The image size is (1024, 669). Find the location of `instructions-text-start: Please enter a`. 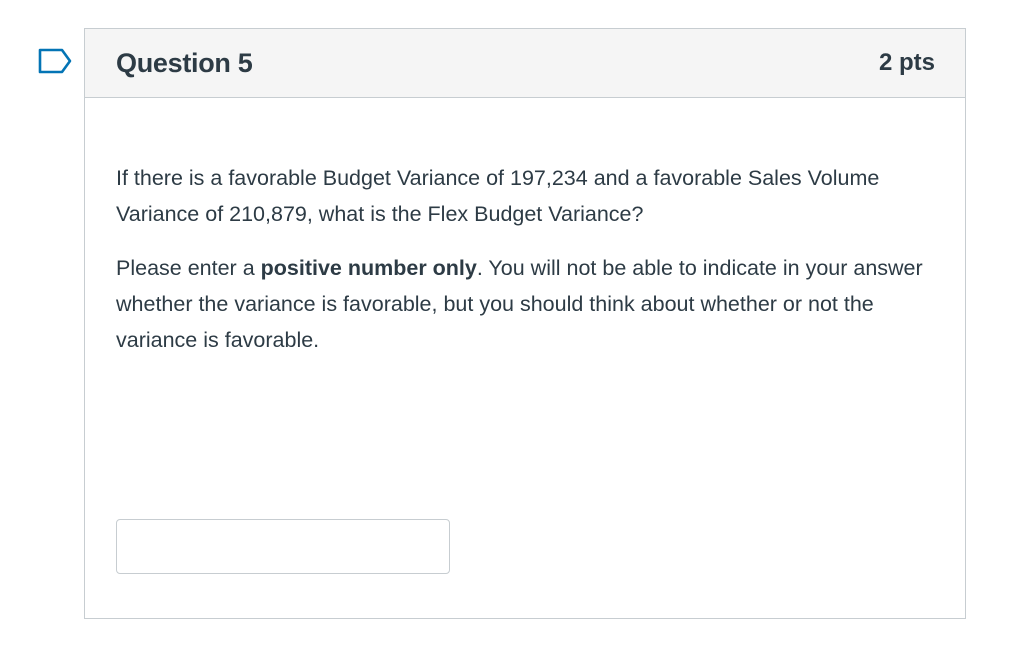

instructions-text-start: Please enter a is located at coordinates (188, 268).